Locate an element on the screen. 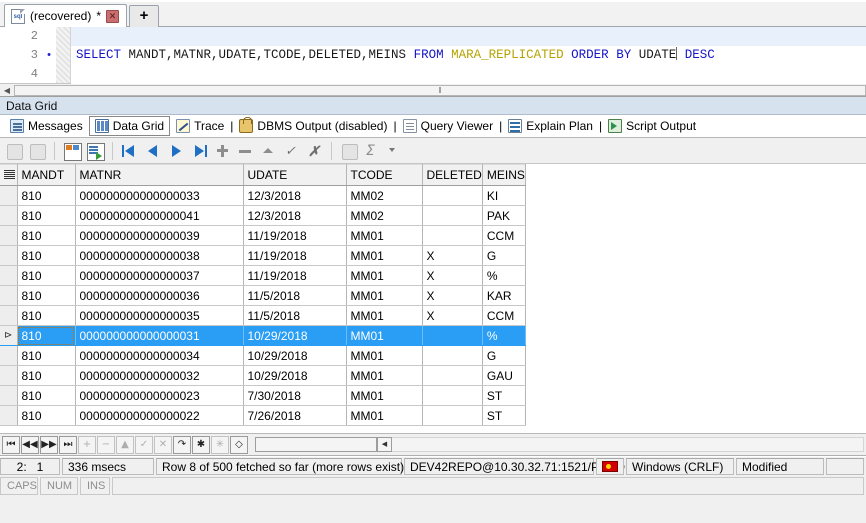 The image size is (866, 523). line-terminator: Windows (CRLF) is located at coordinates (680, 466).